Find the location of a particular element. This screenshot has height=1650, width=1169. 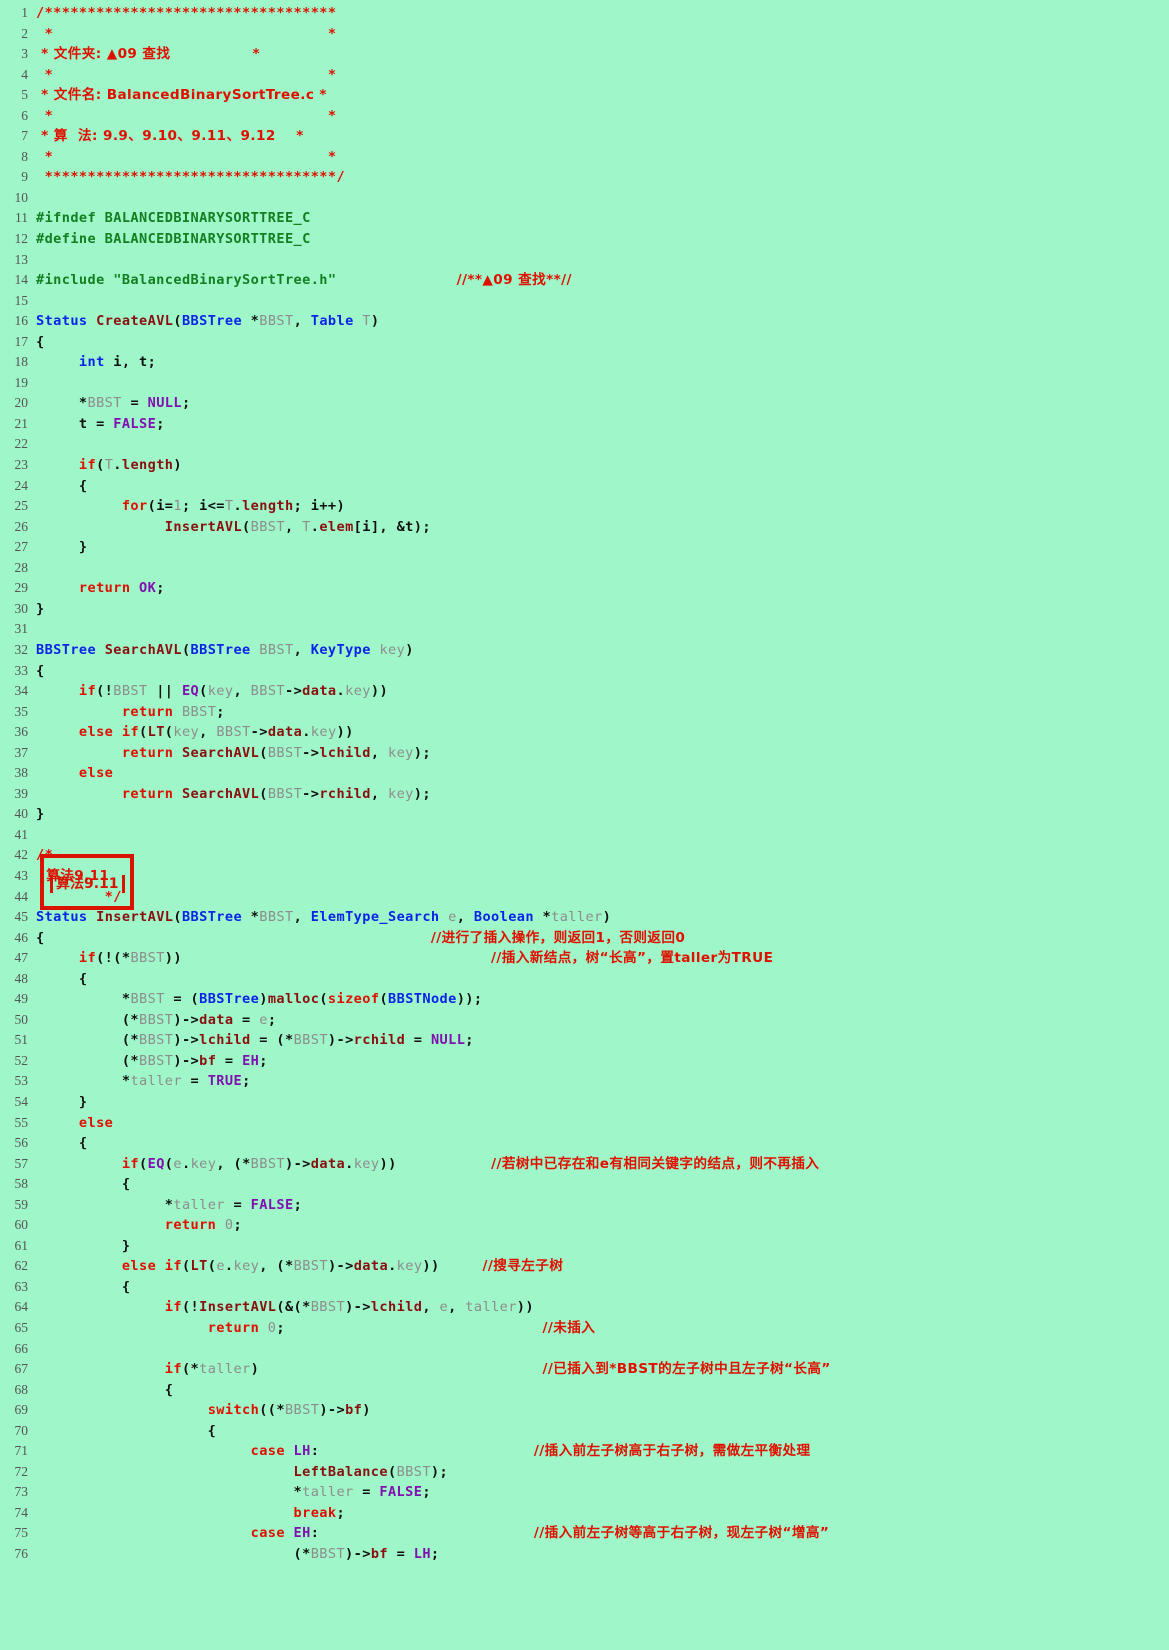

token-var: key is located at coordinates (401, 752).